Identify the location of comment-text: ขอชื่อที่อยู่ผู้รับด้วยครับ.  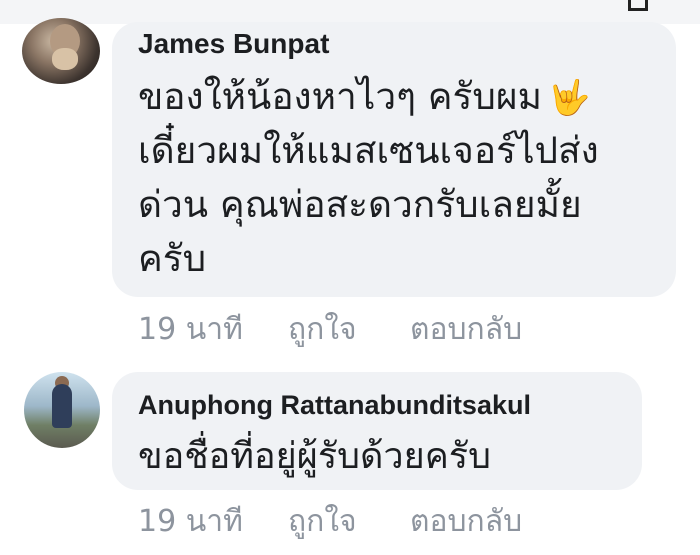
(314, 457).